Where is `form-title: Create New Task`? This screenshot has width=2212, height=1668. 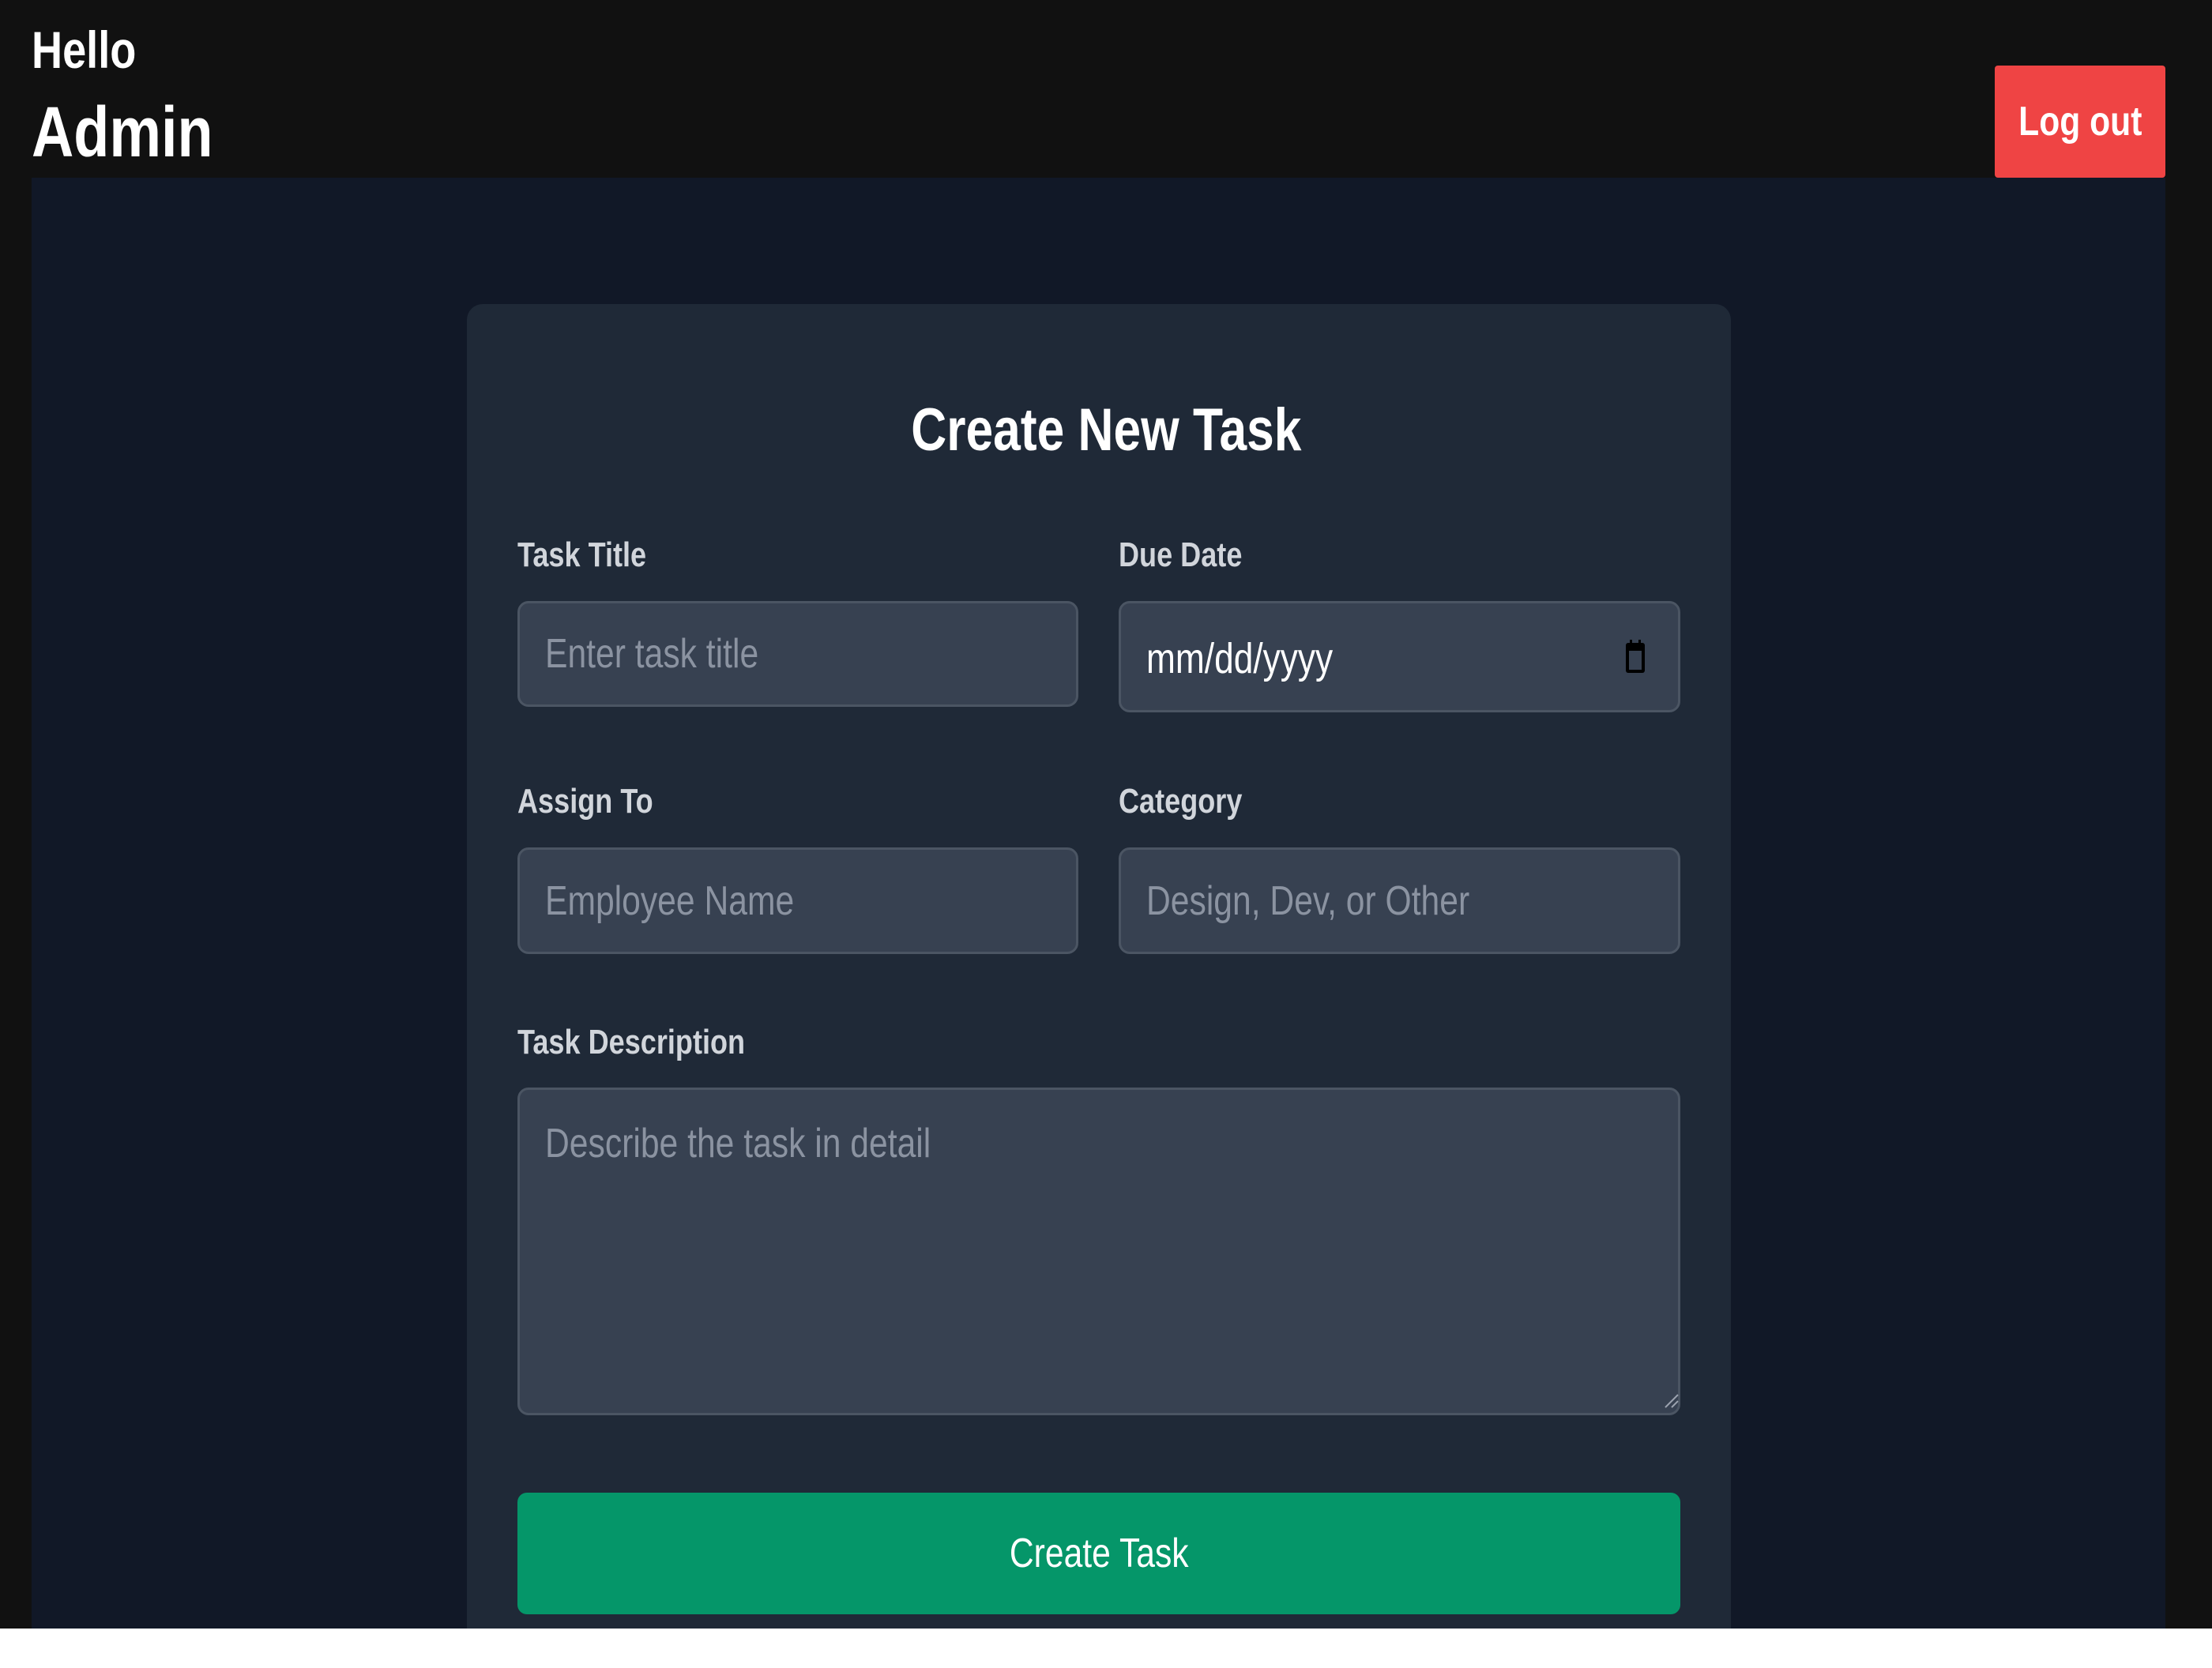 form-title: Create New Task is located at coordinates (1106, 430).